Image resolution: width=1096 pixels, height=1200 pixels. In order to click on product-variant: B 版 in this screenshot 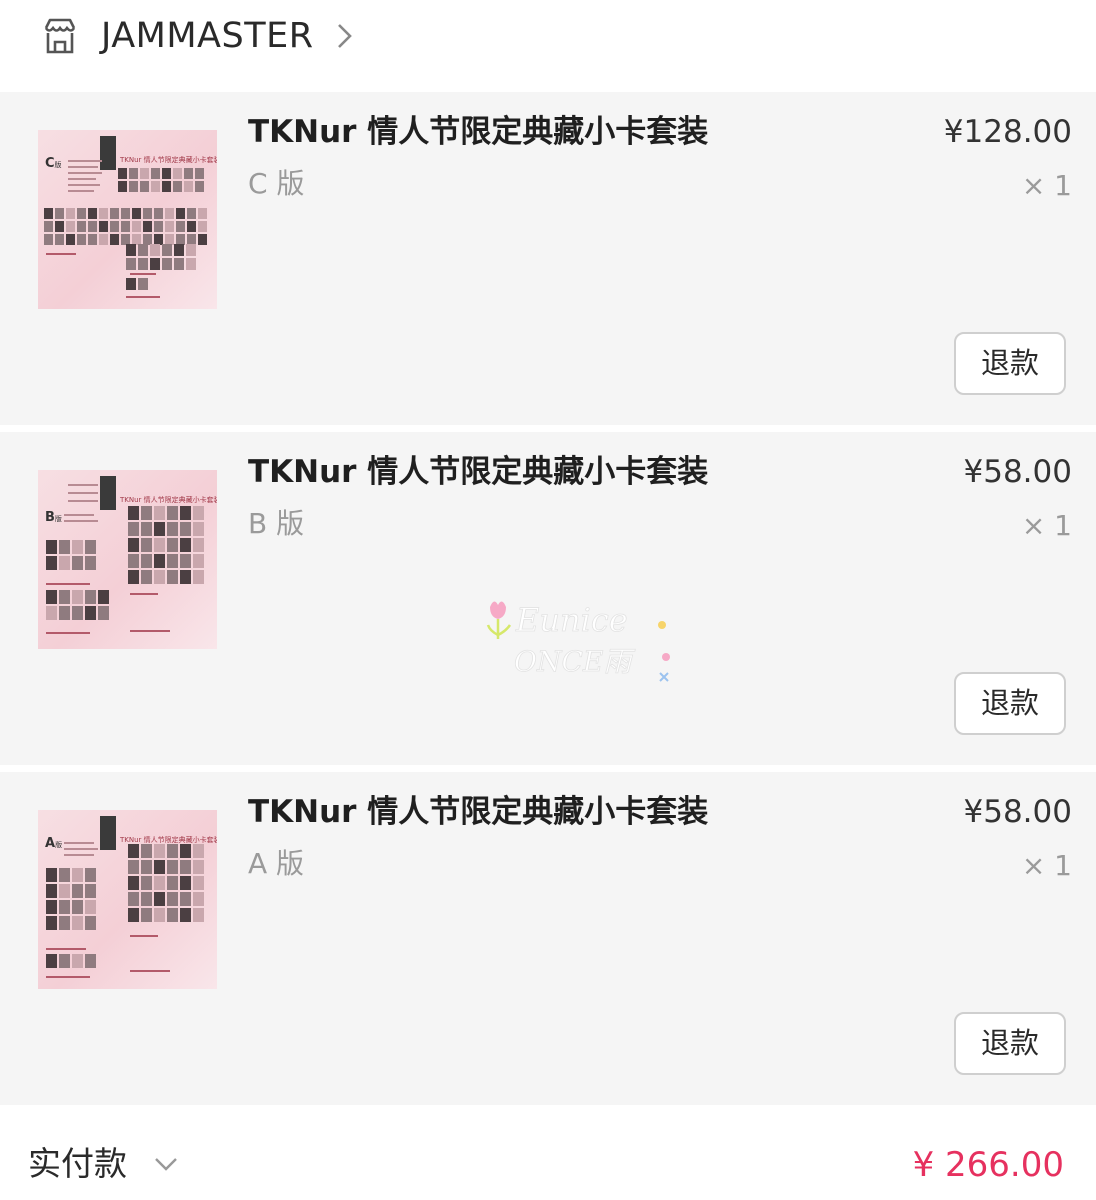, I will do `click(276, 523)`.